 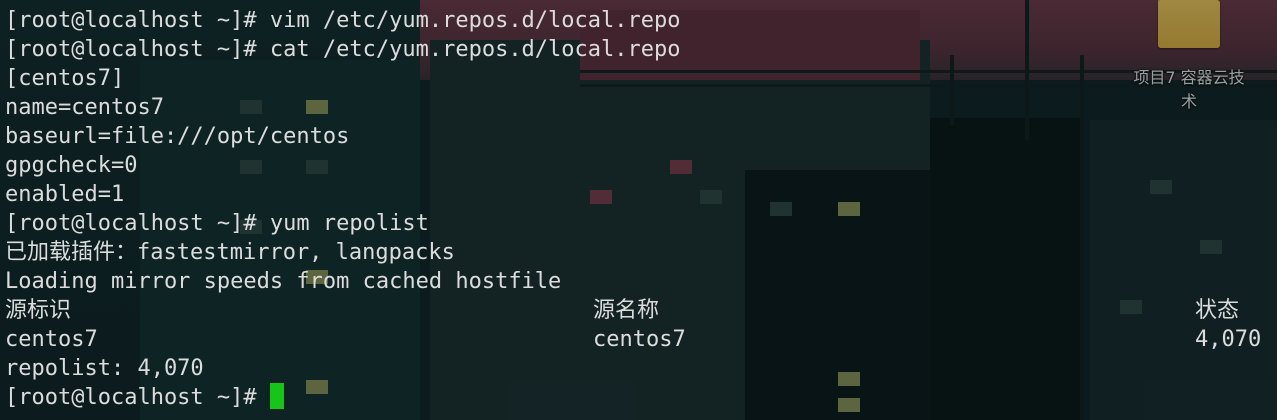 I want to click on repo-table-cell-status: 4,070, so click(x=1228, y=339).